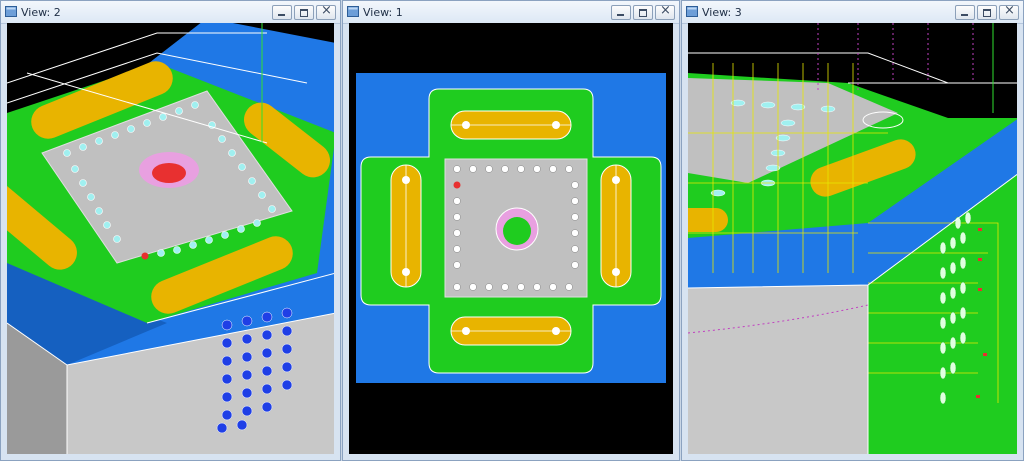 This screenshot has height=461, width=1024. What do you see at coordinates (170, 12) in the screenshot?
I see `title-bar: View: 2` at bounding box center [170, 12].